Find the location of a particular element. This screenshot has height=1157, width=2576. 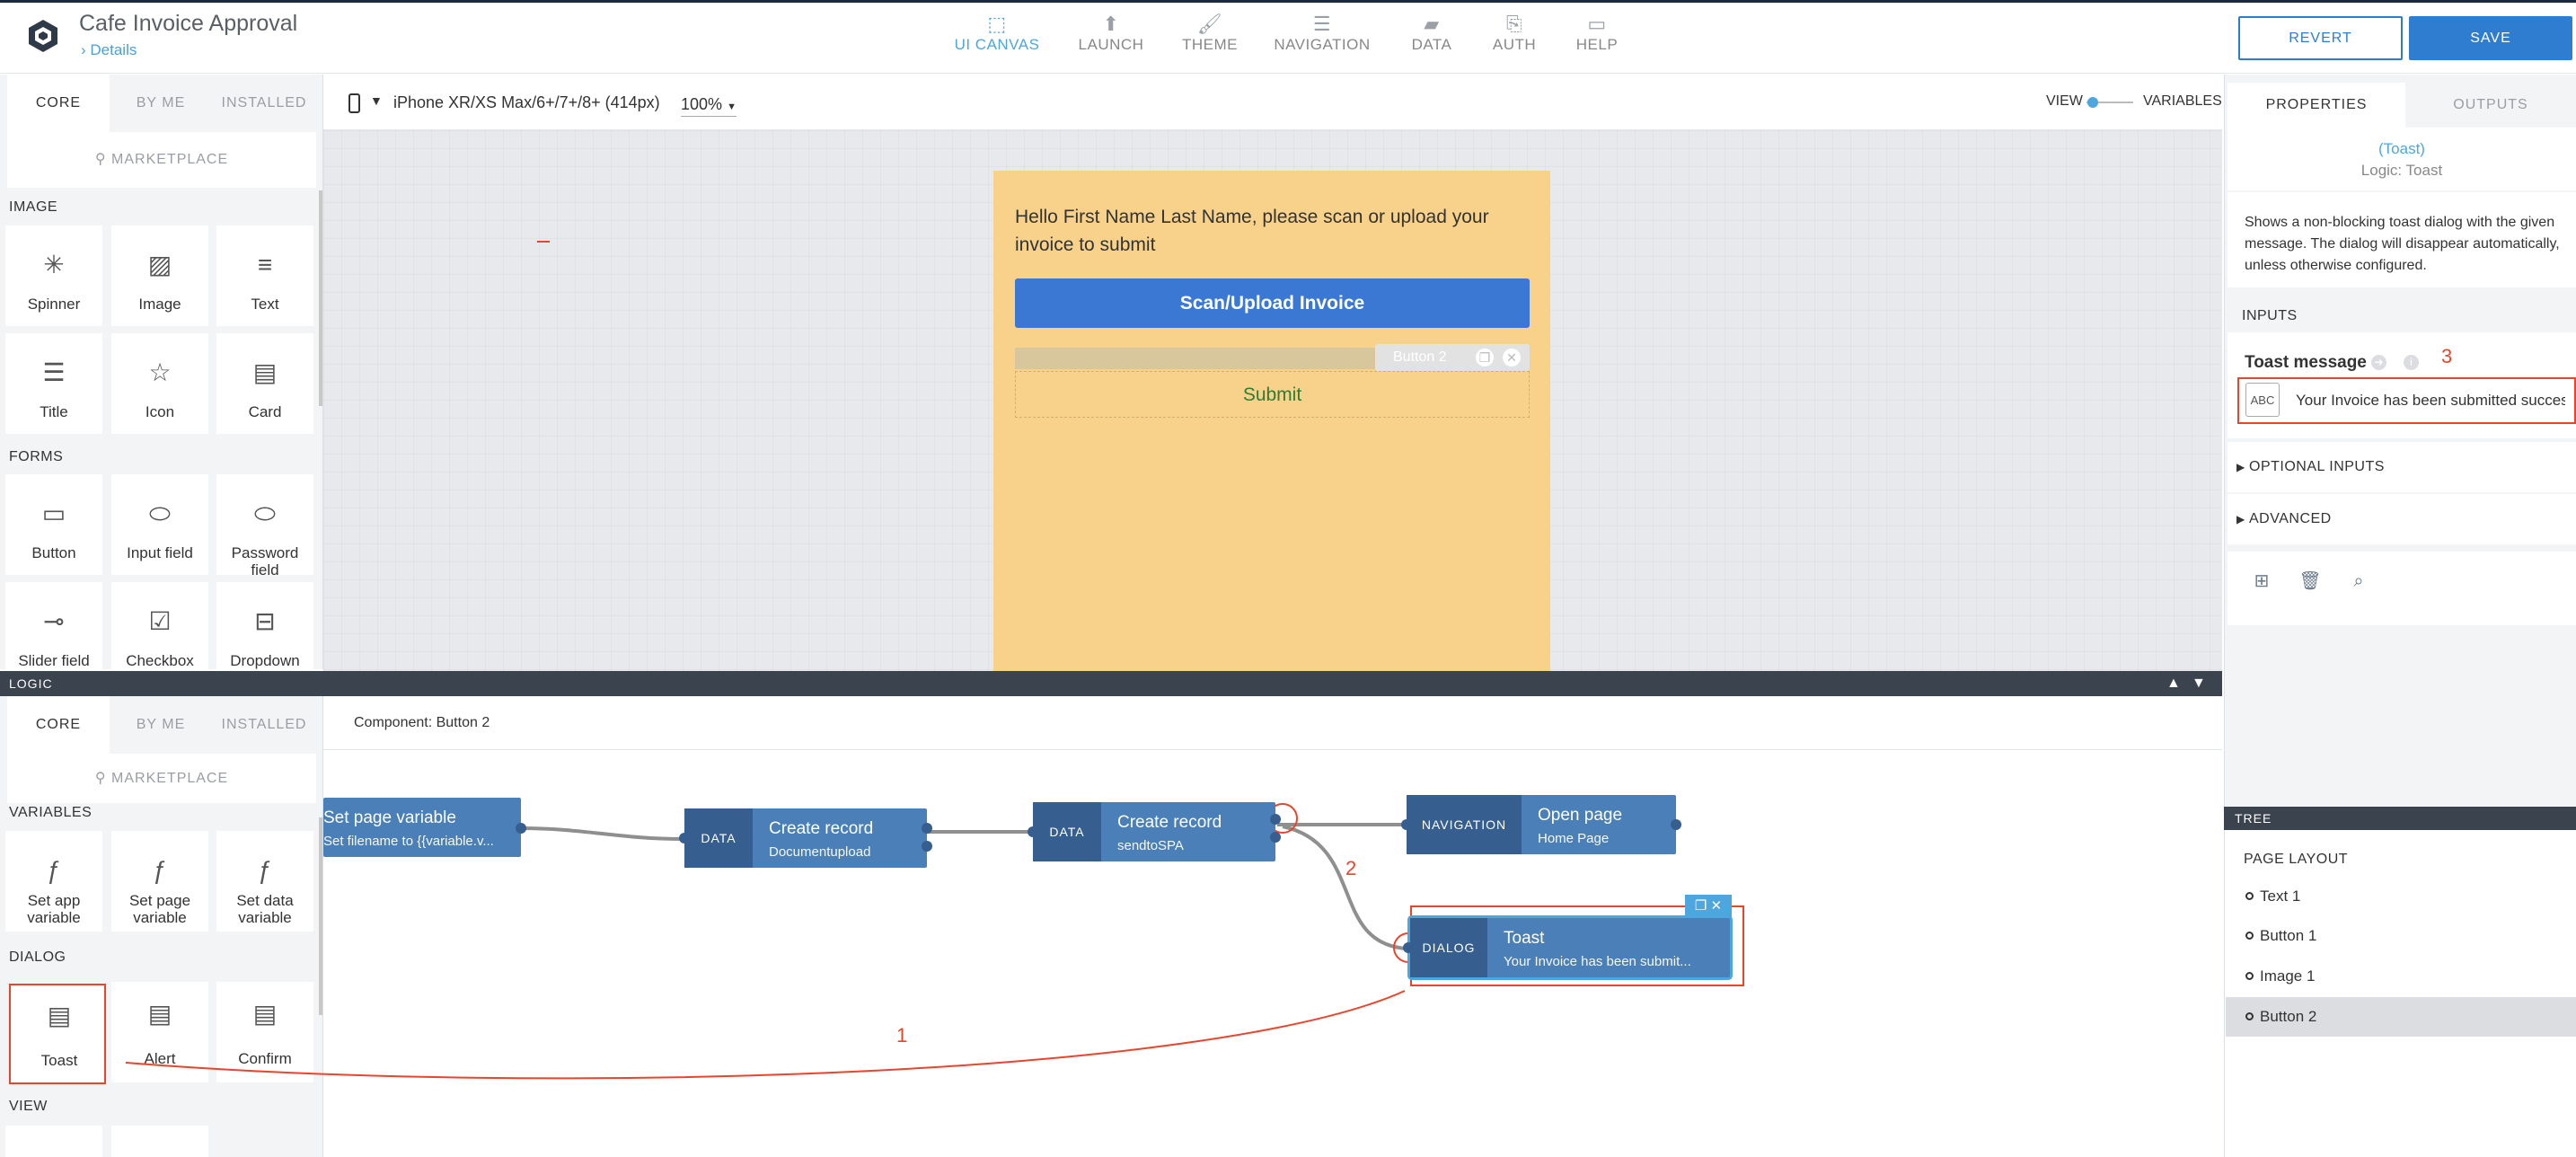

tree-node-dot is located at coordinates (2249, 976).